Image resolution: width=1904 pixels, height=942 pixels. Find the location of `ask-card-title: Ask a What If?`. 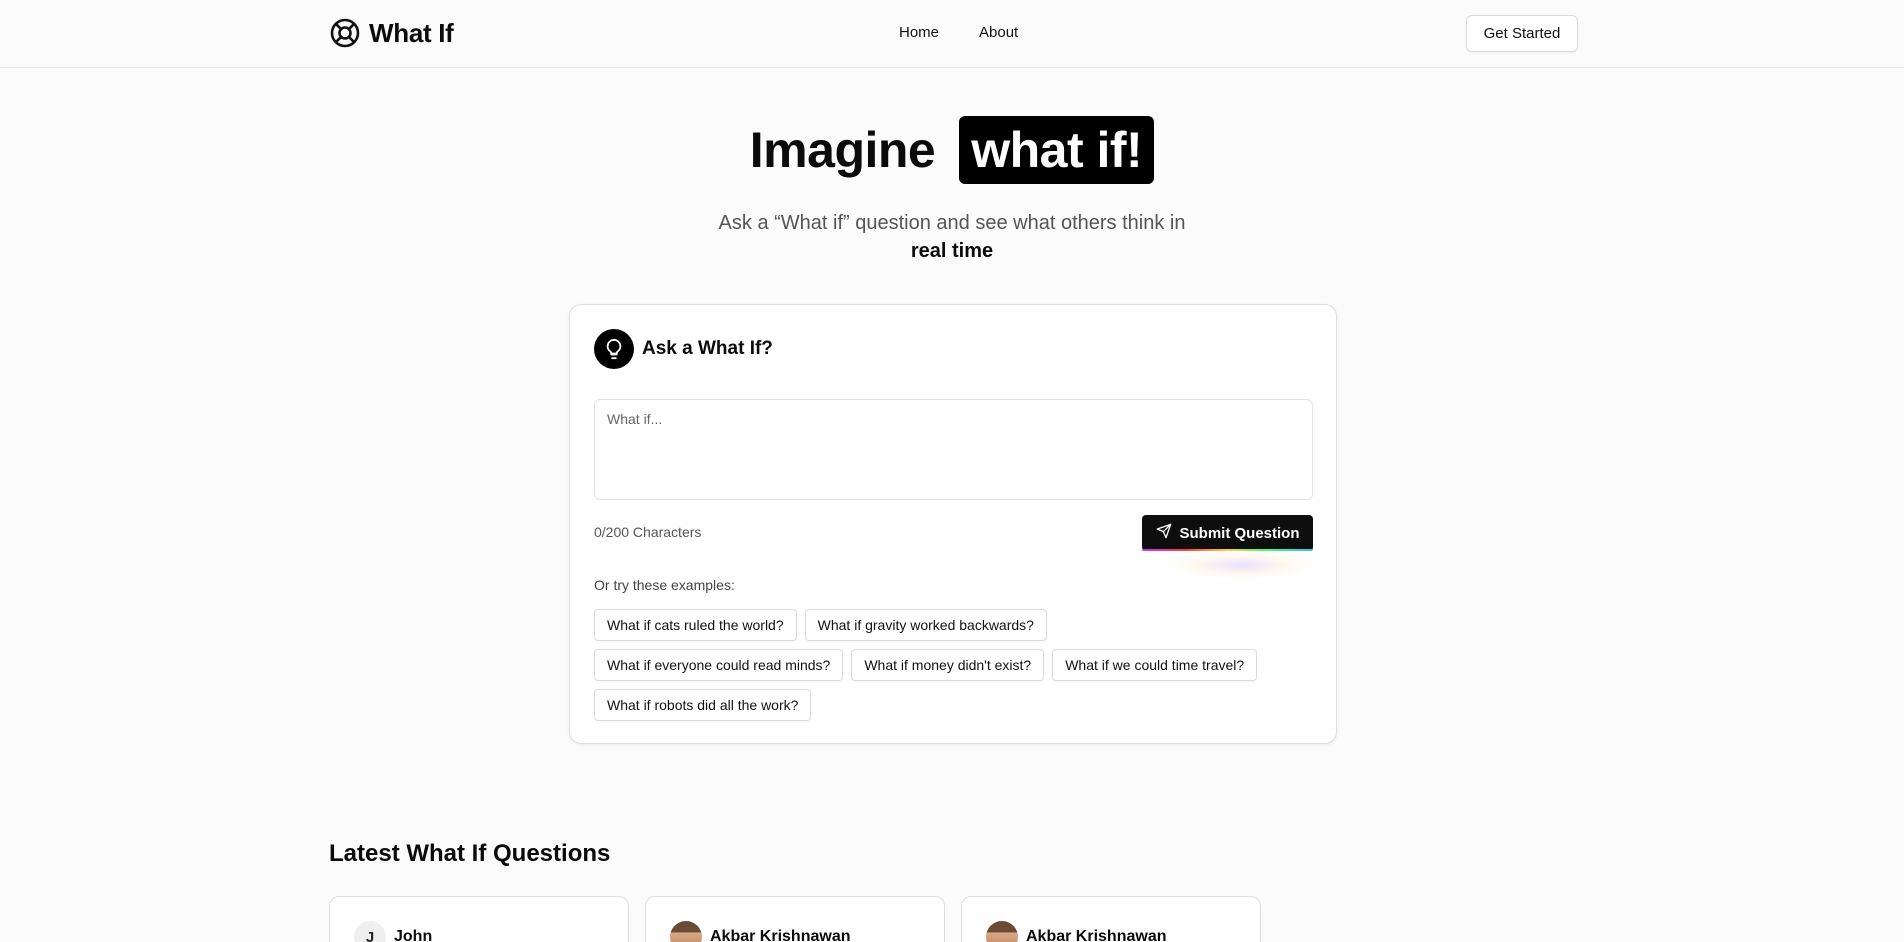

ask-card-title: Ask a What If? is located at coordinates (707, 348).